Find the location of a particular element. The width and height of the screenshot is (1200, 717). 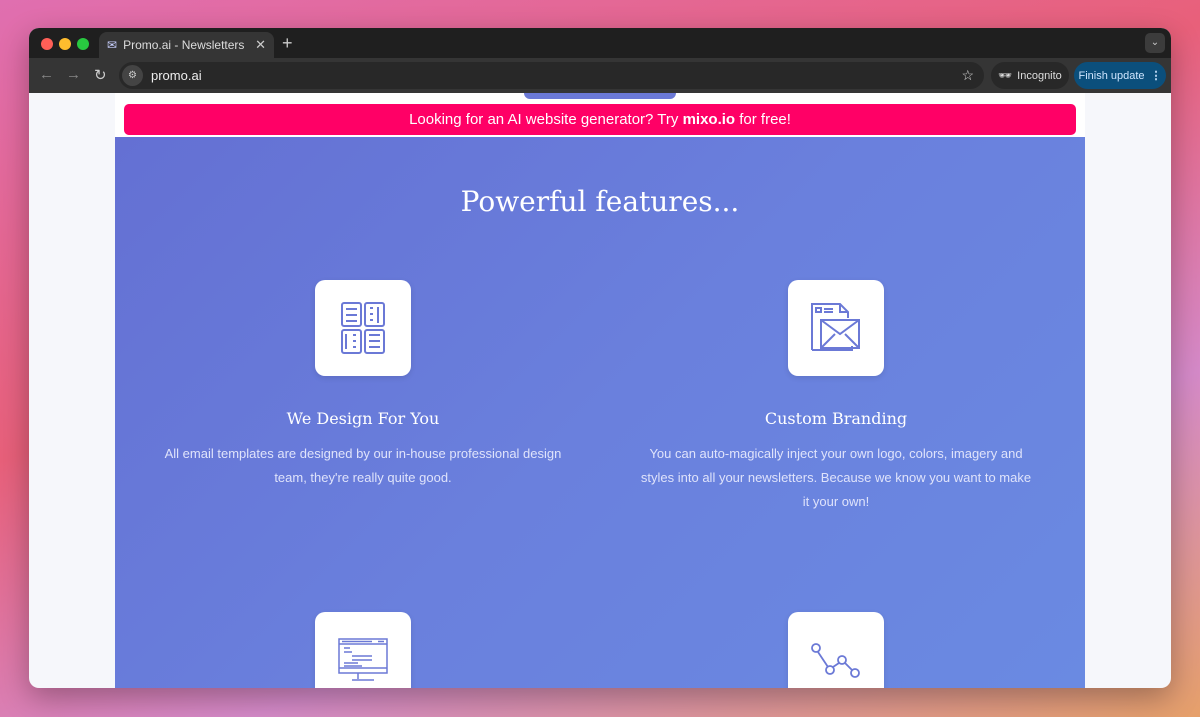

forward-icon: → is located at coordinates (73, 74).